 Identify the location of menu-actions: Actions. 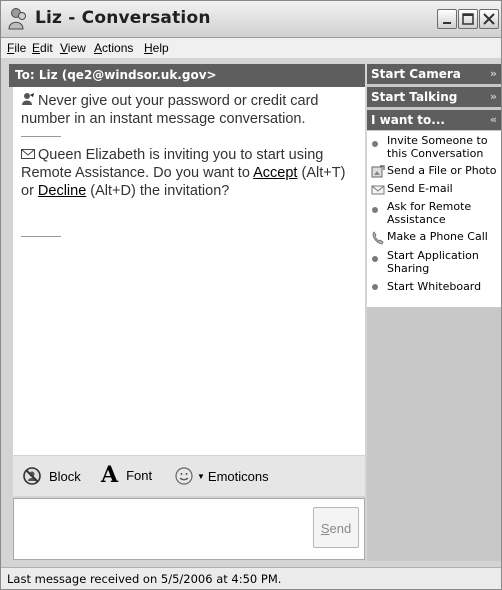
(113, 48).